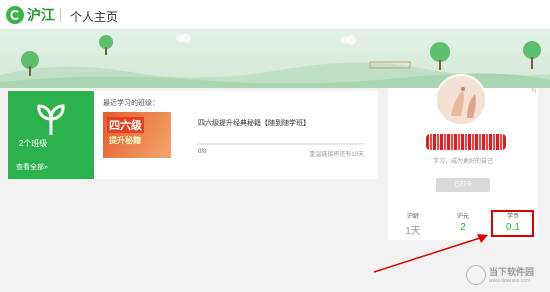 The width and height of the screenshot is (550, 292). Describe the element at coordinates (41, 15) in the screenshot. I see `logo-text: 沪江` at that location.